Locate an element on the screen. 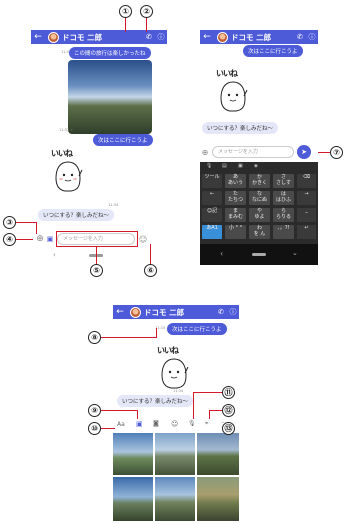 This screenshot has height=524, width=345. key-small: 小 ° ° is located at coordinates (235, 232).